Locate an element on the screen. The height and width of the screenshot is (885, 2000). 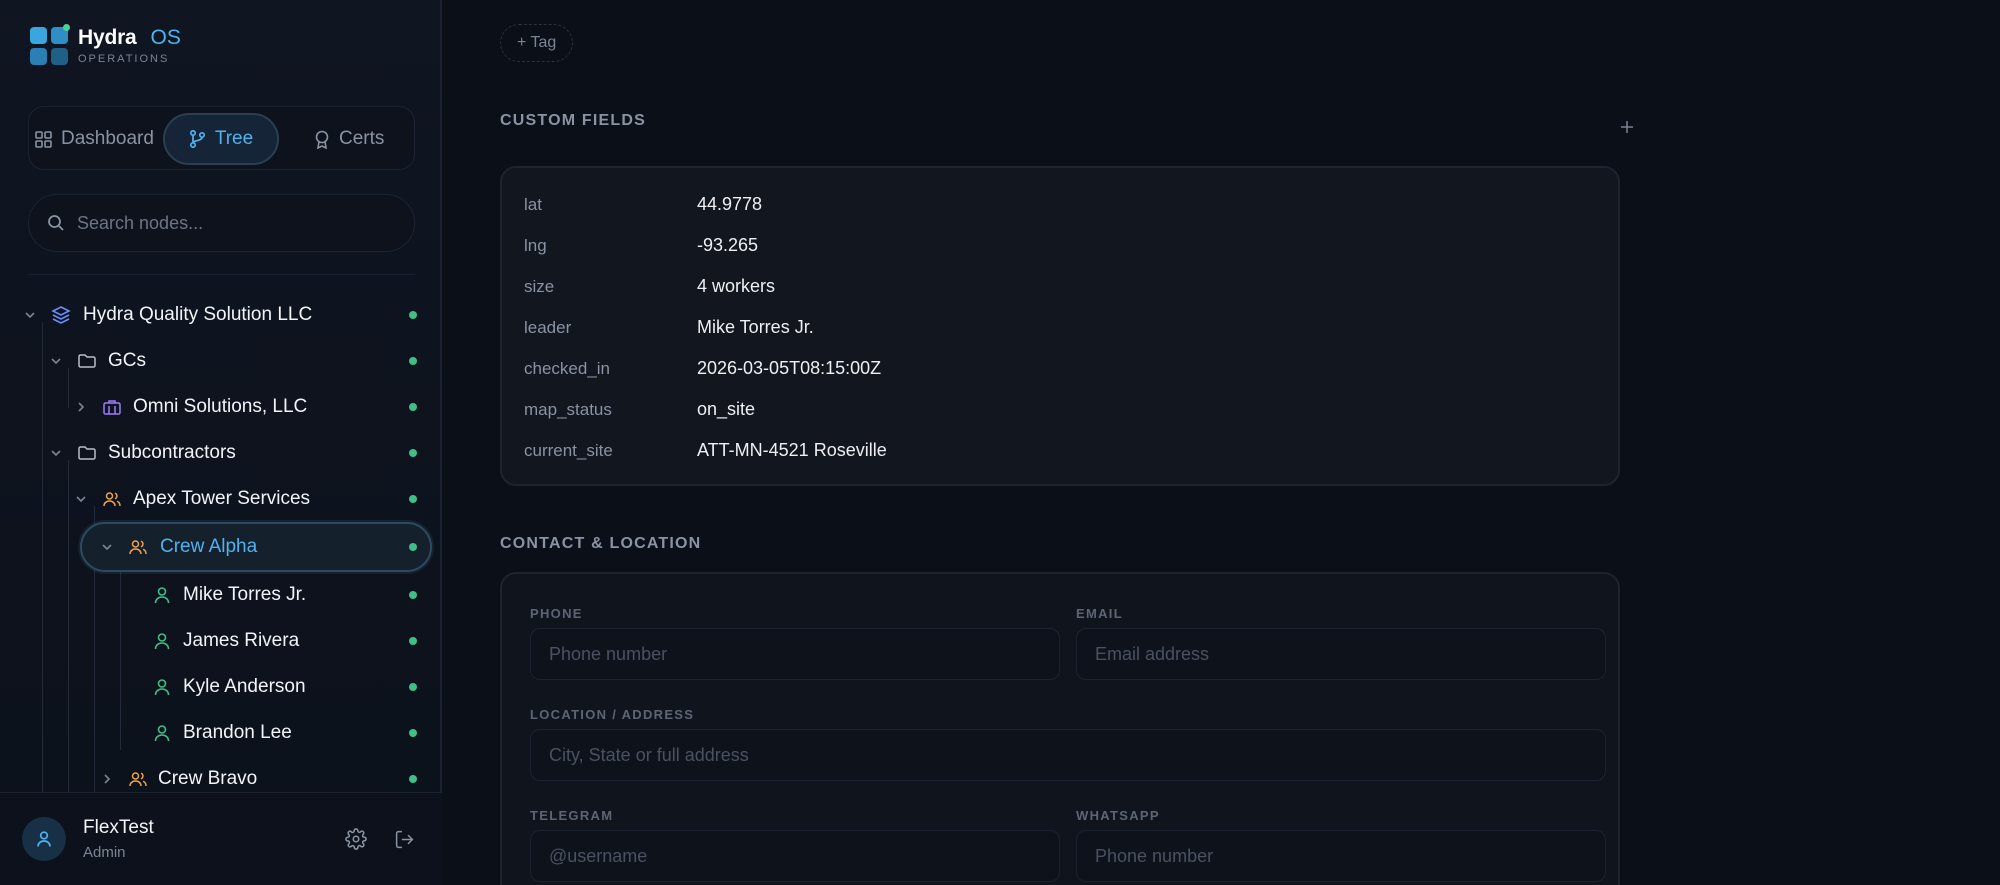
app-name: Hydra is located at coordinates (107, 37).